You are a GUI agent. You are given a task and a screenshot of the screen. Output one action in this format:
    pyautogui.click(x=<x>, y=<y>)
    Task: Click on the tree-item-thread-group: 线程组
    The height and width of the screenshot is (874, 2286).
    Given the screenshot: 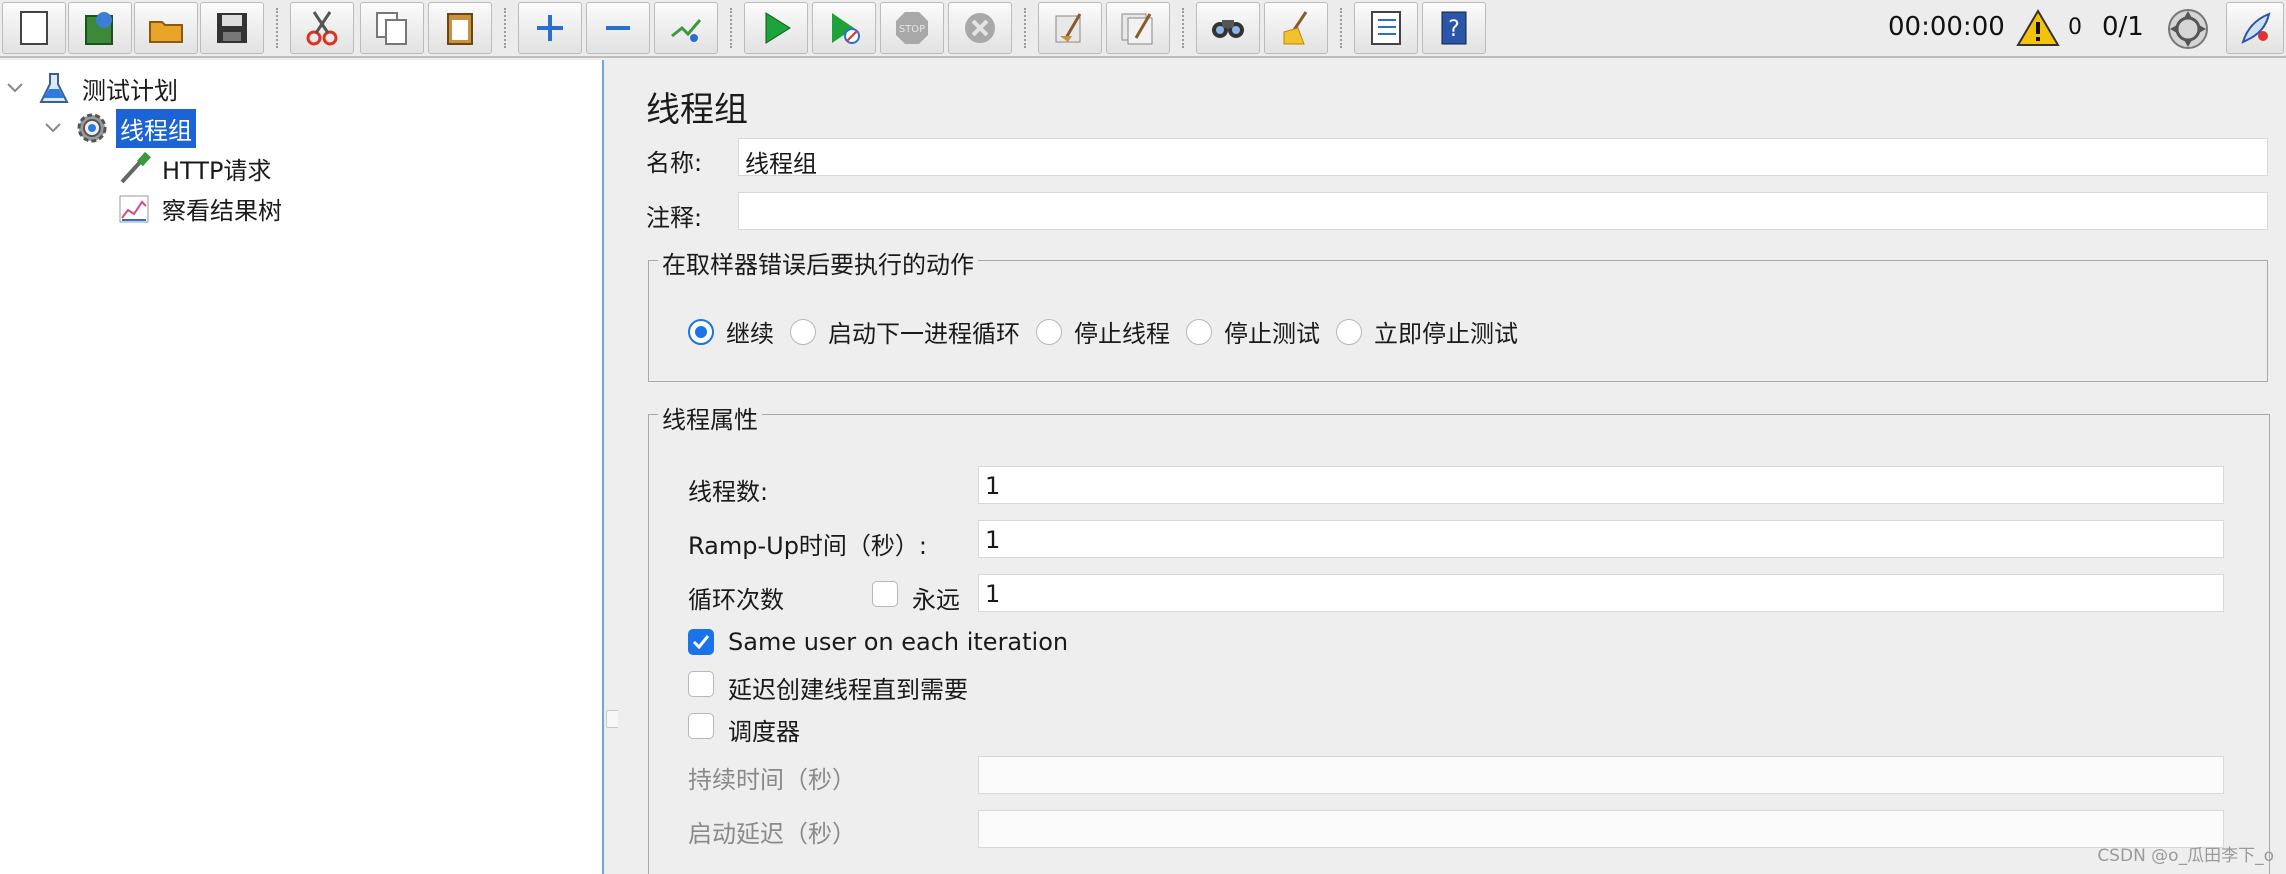 What is the action you would take?
    pyautogui.click(x=119, y=128)
    